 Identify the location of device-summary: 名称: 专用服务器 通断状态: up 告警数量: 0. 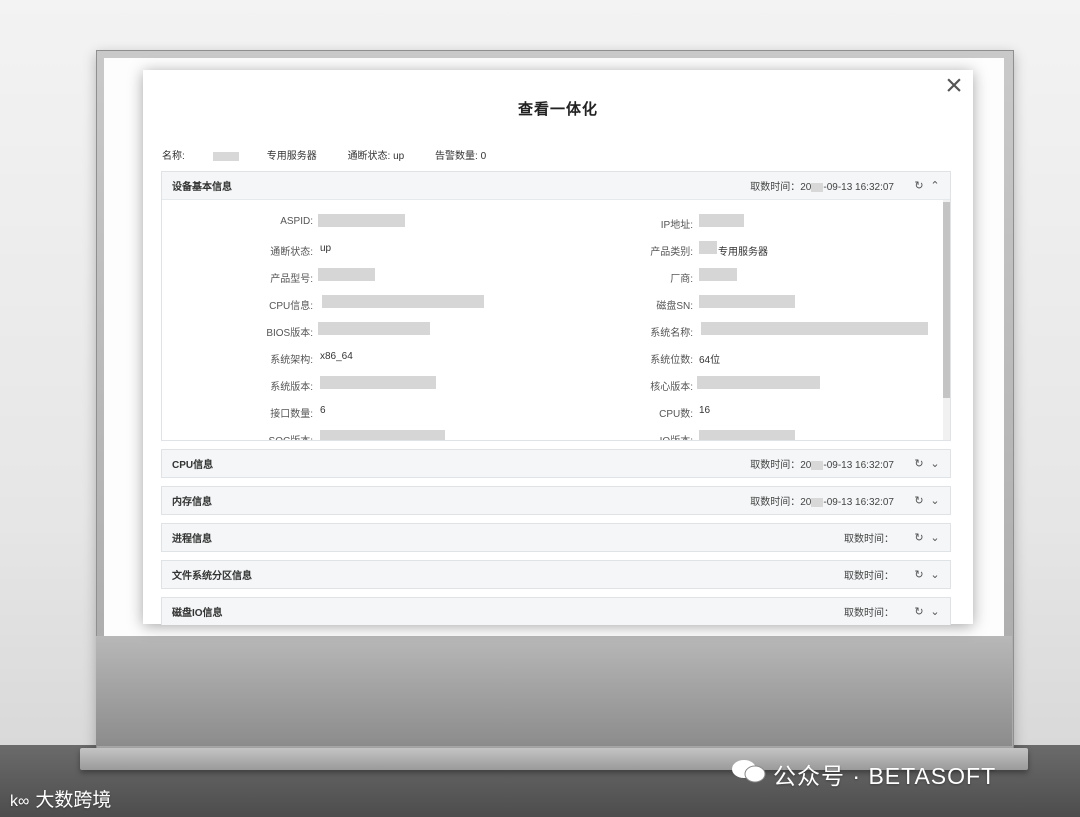
(338, 154).